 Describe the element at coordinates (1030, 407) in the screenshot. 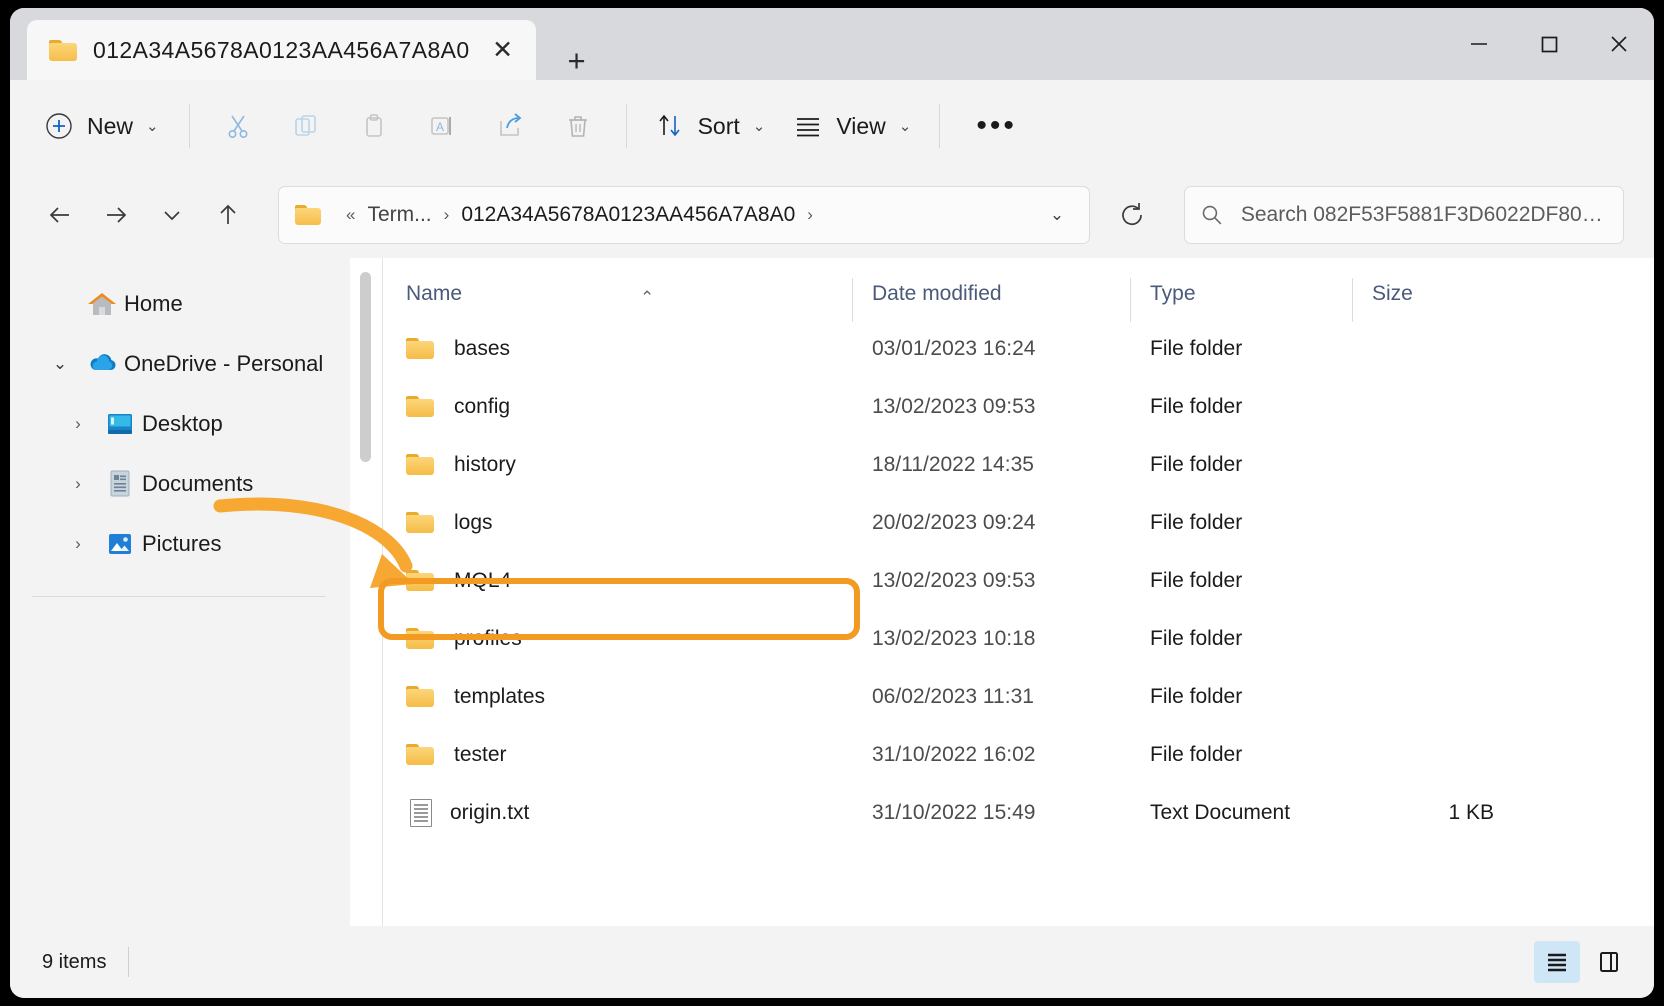

I see `table-row: config 13/02/2023 09:53 File folder` at that location.